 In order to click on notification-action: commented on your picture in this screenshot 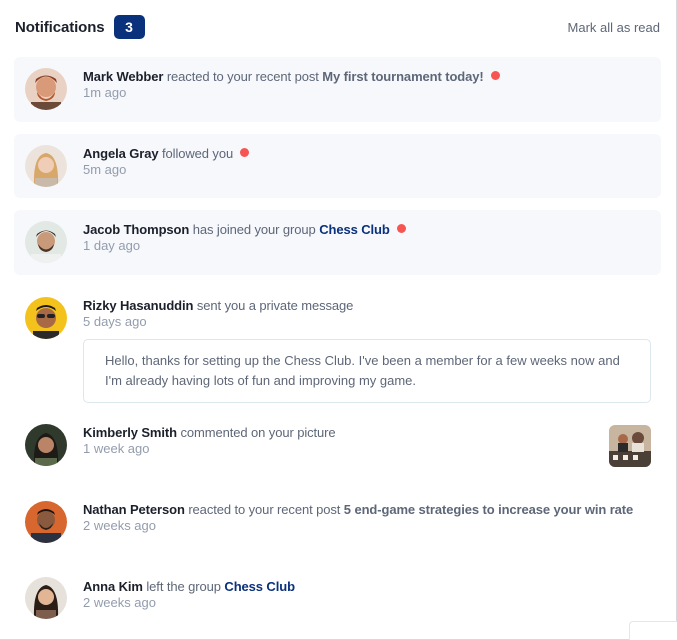, I will do `click(258, 432)`.